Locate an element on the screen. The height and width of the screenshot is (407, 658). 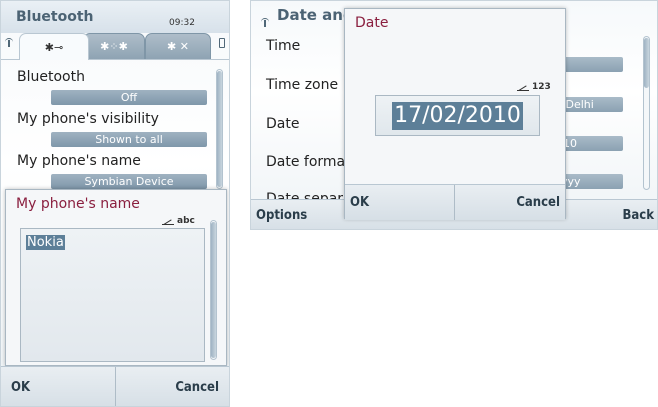
signal-antenna-icon is located at coordinates (265, 22).